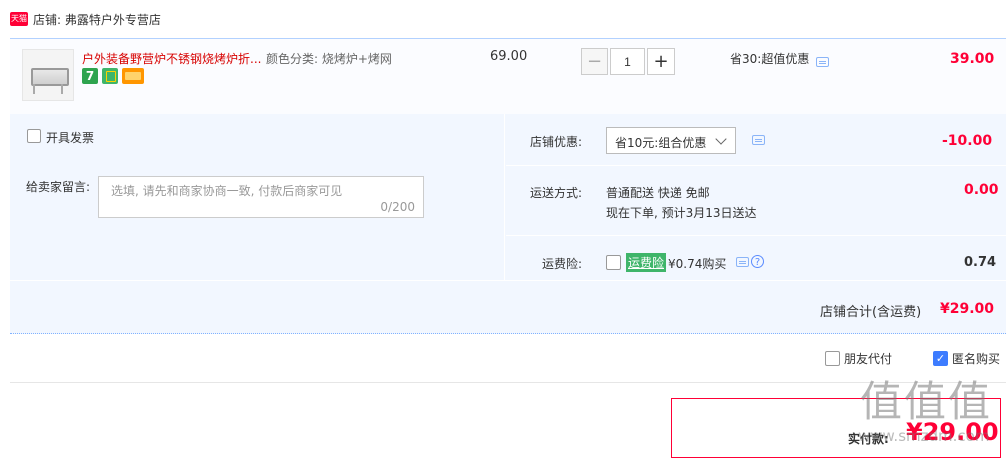  Describe the element at coordinates (594, 61) in the screenshot. I see `quantity-decrease-button: −` at that location.